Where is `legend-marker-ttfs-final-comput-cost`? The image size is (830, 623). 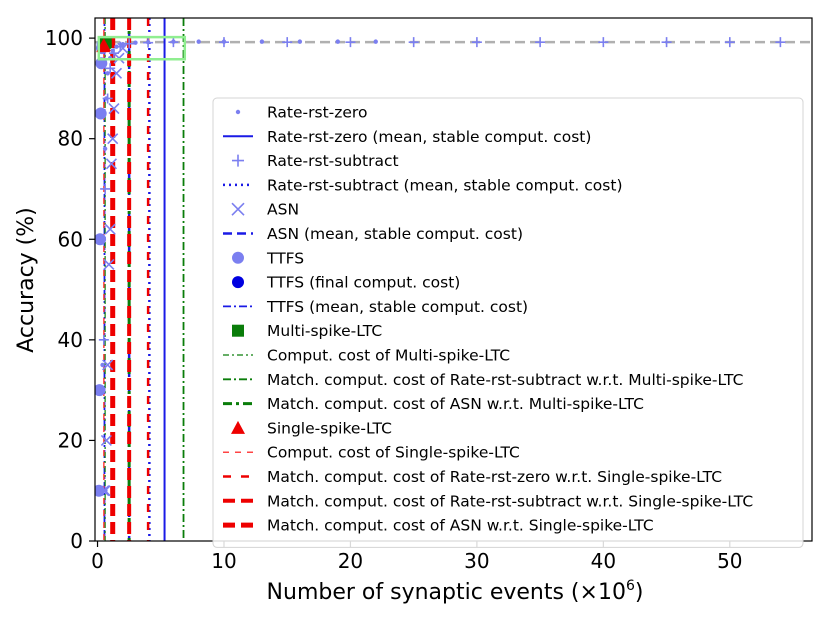 legend-marker-ttfs-final-comput-cost is located at coordinates (238, 282).